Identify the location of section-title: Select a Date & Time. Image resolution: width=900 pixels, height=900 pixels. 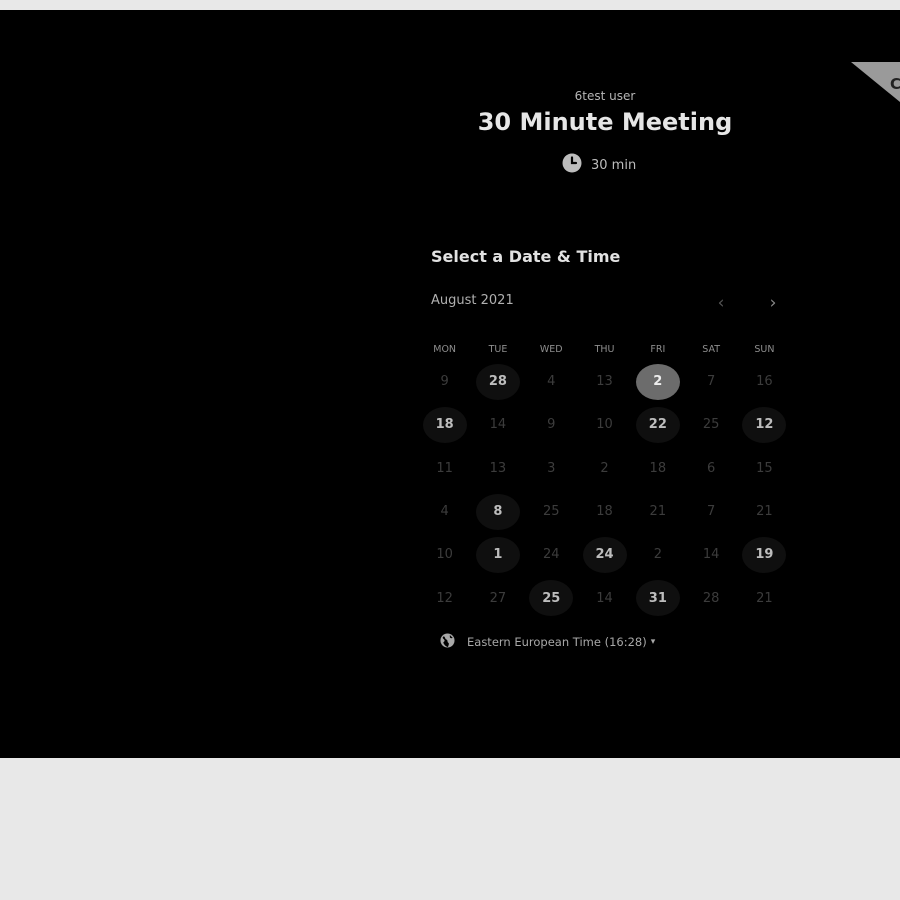
(526, 256).